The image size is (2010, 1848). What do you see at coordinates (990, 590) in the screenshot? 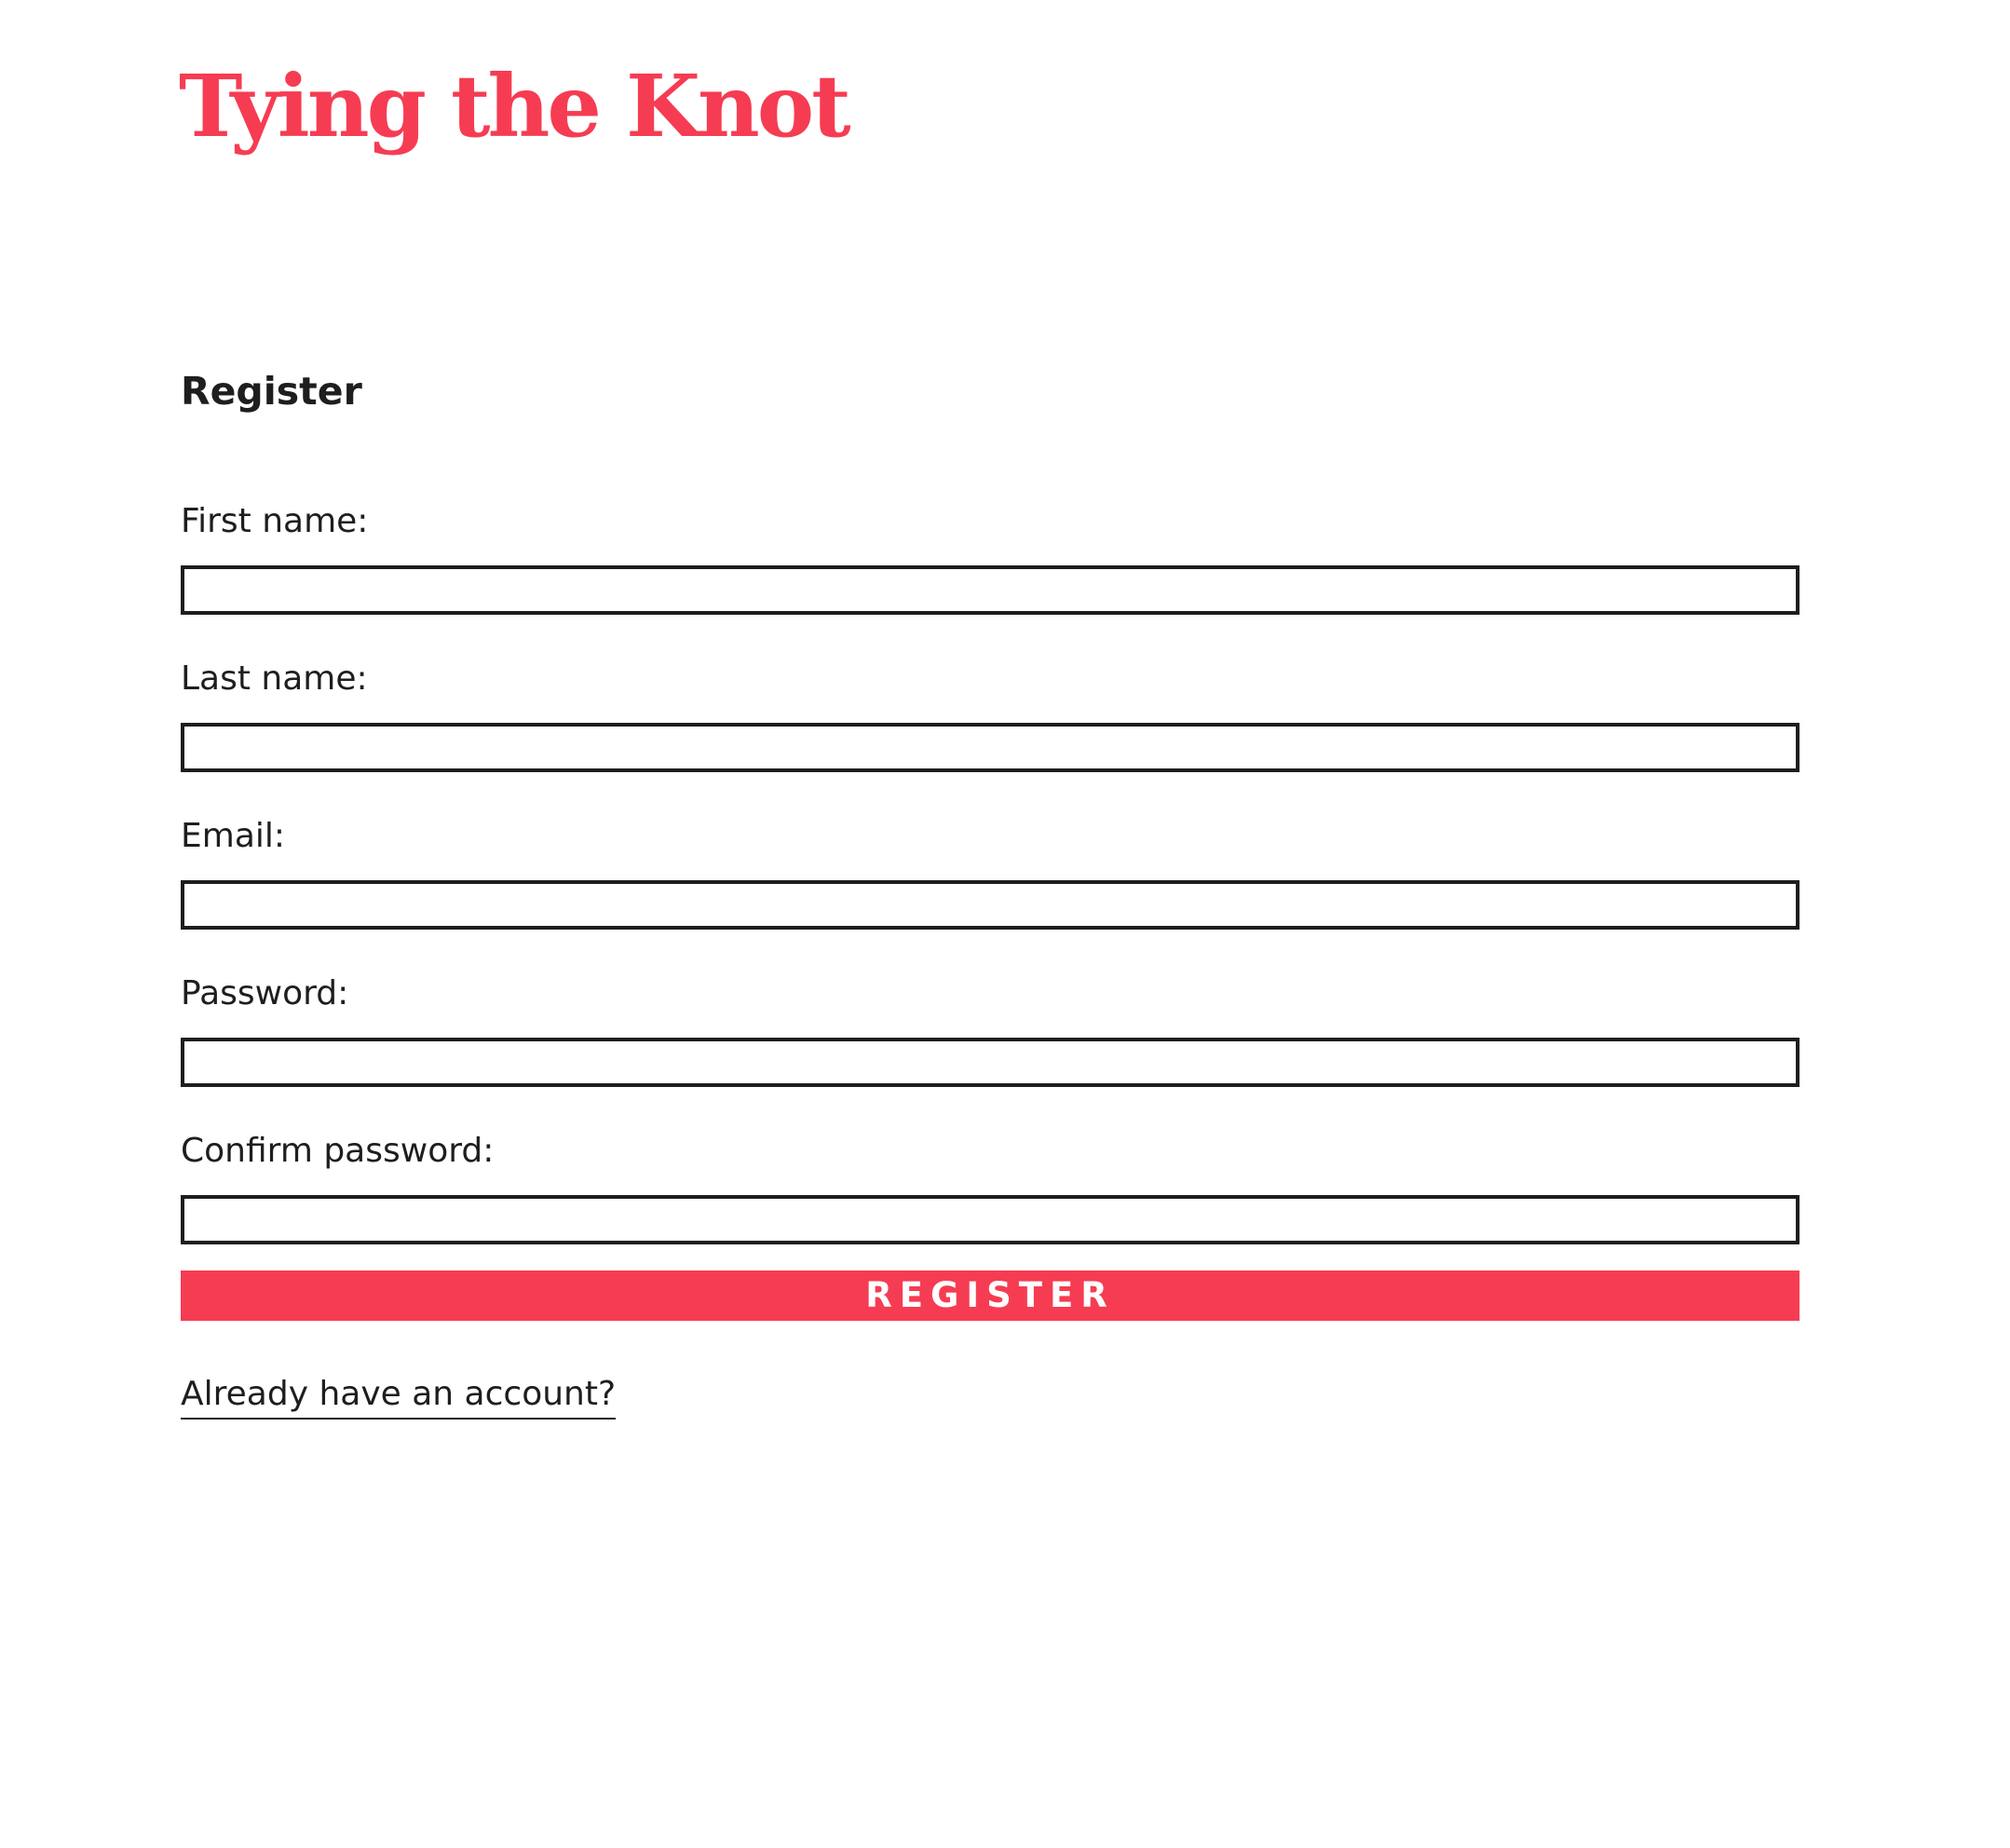
I see `first-name-input` at bounding box center [990, 590].